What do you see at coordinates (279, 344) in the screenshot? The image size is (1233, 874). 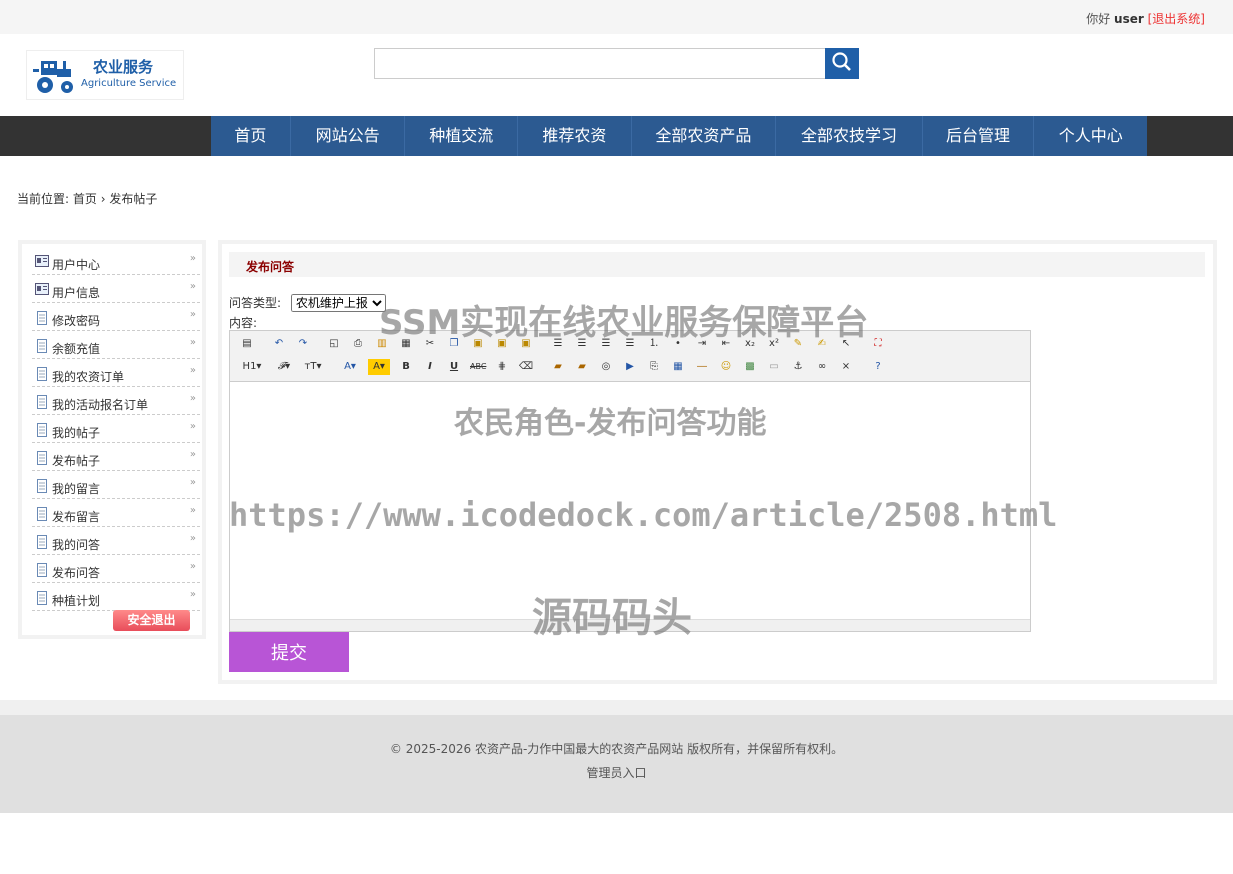 I see `undo-icon: ↶` at bounding box center [279, 344].